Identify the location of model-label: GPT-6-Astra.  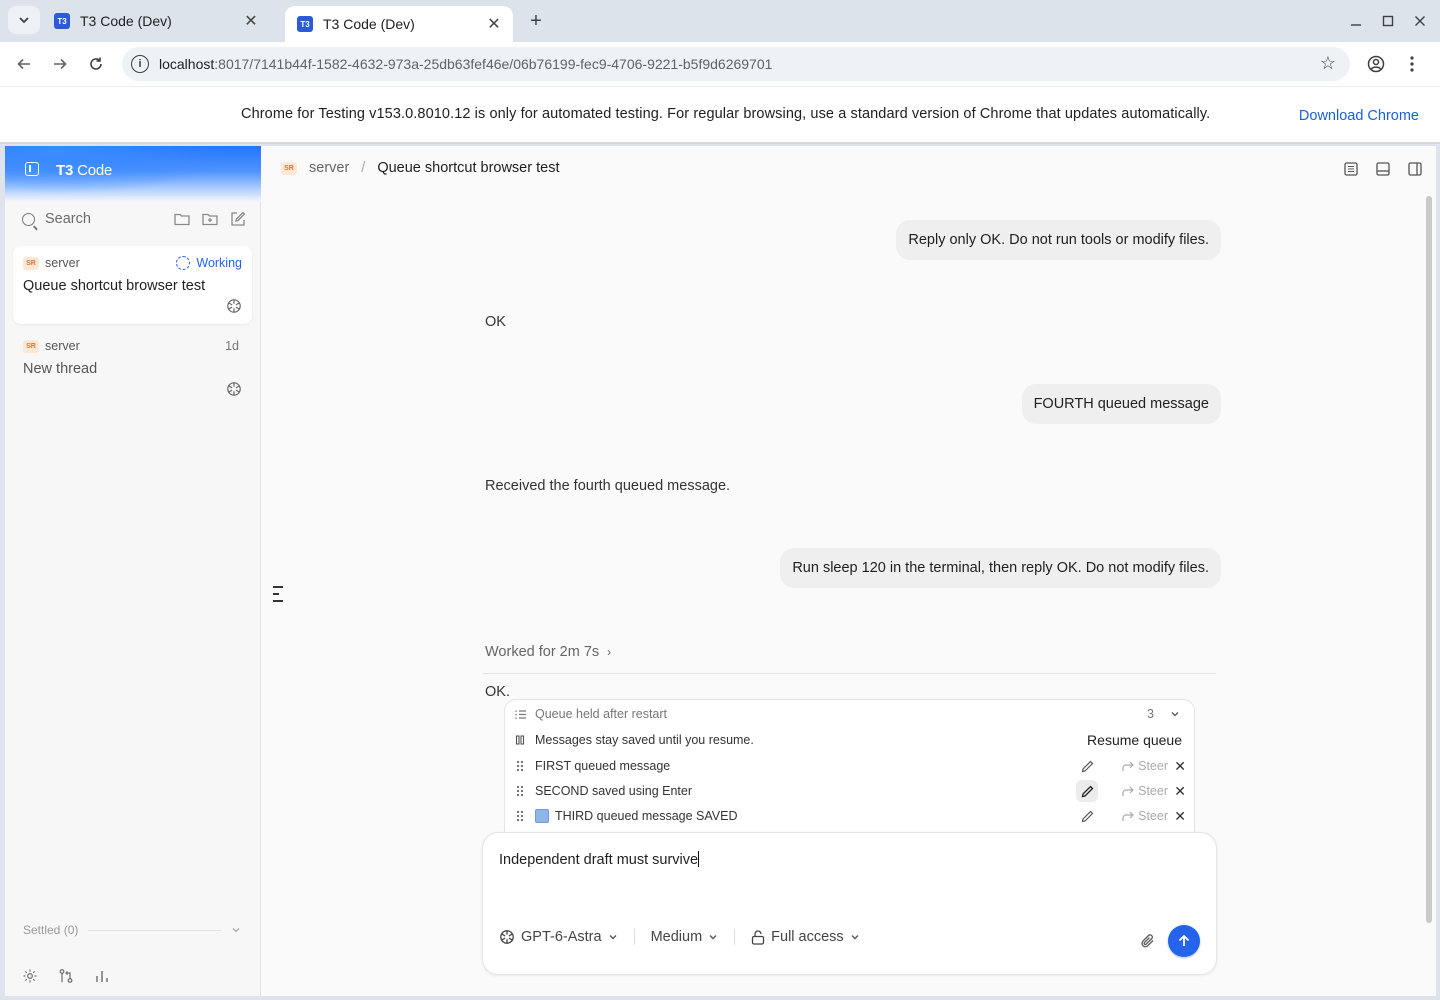
(561, 937).